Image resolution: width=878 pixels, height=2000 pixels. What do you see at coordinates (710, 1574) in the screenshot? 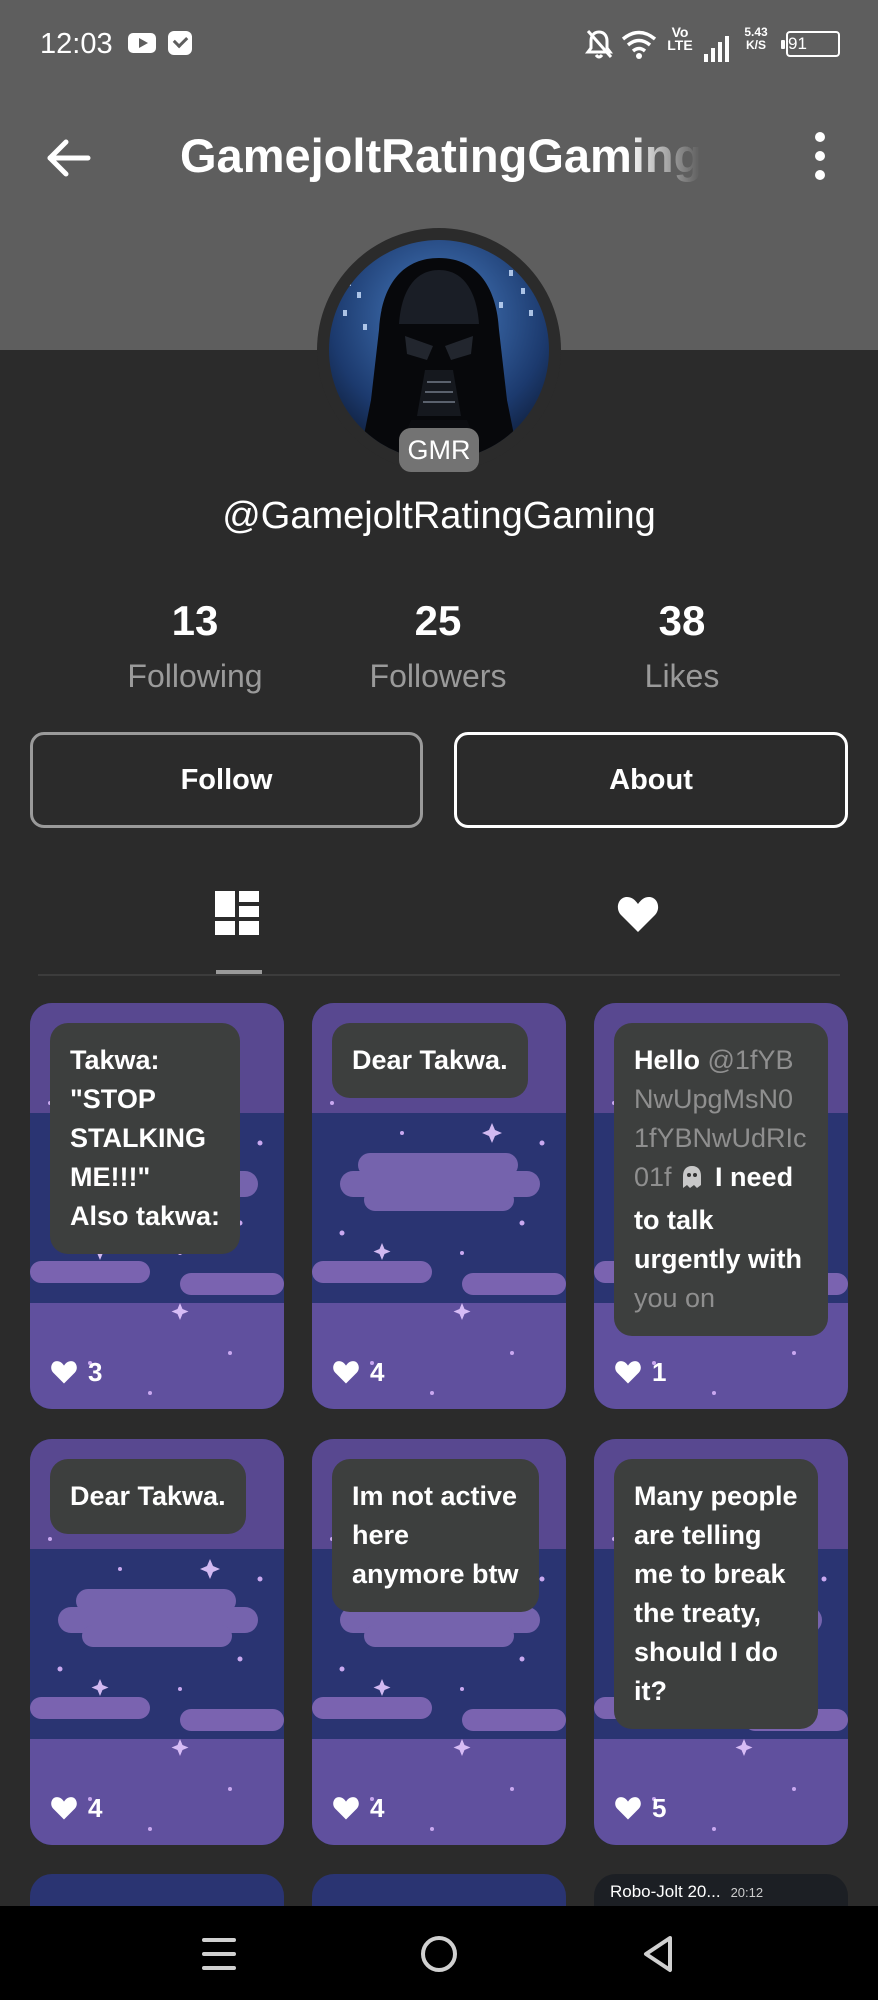
I see `post-text-line: me to break` at bounding box center [710, 1574].